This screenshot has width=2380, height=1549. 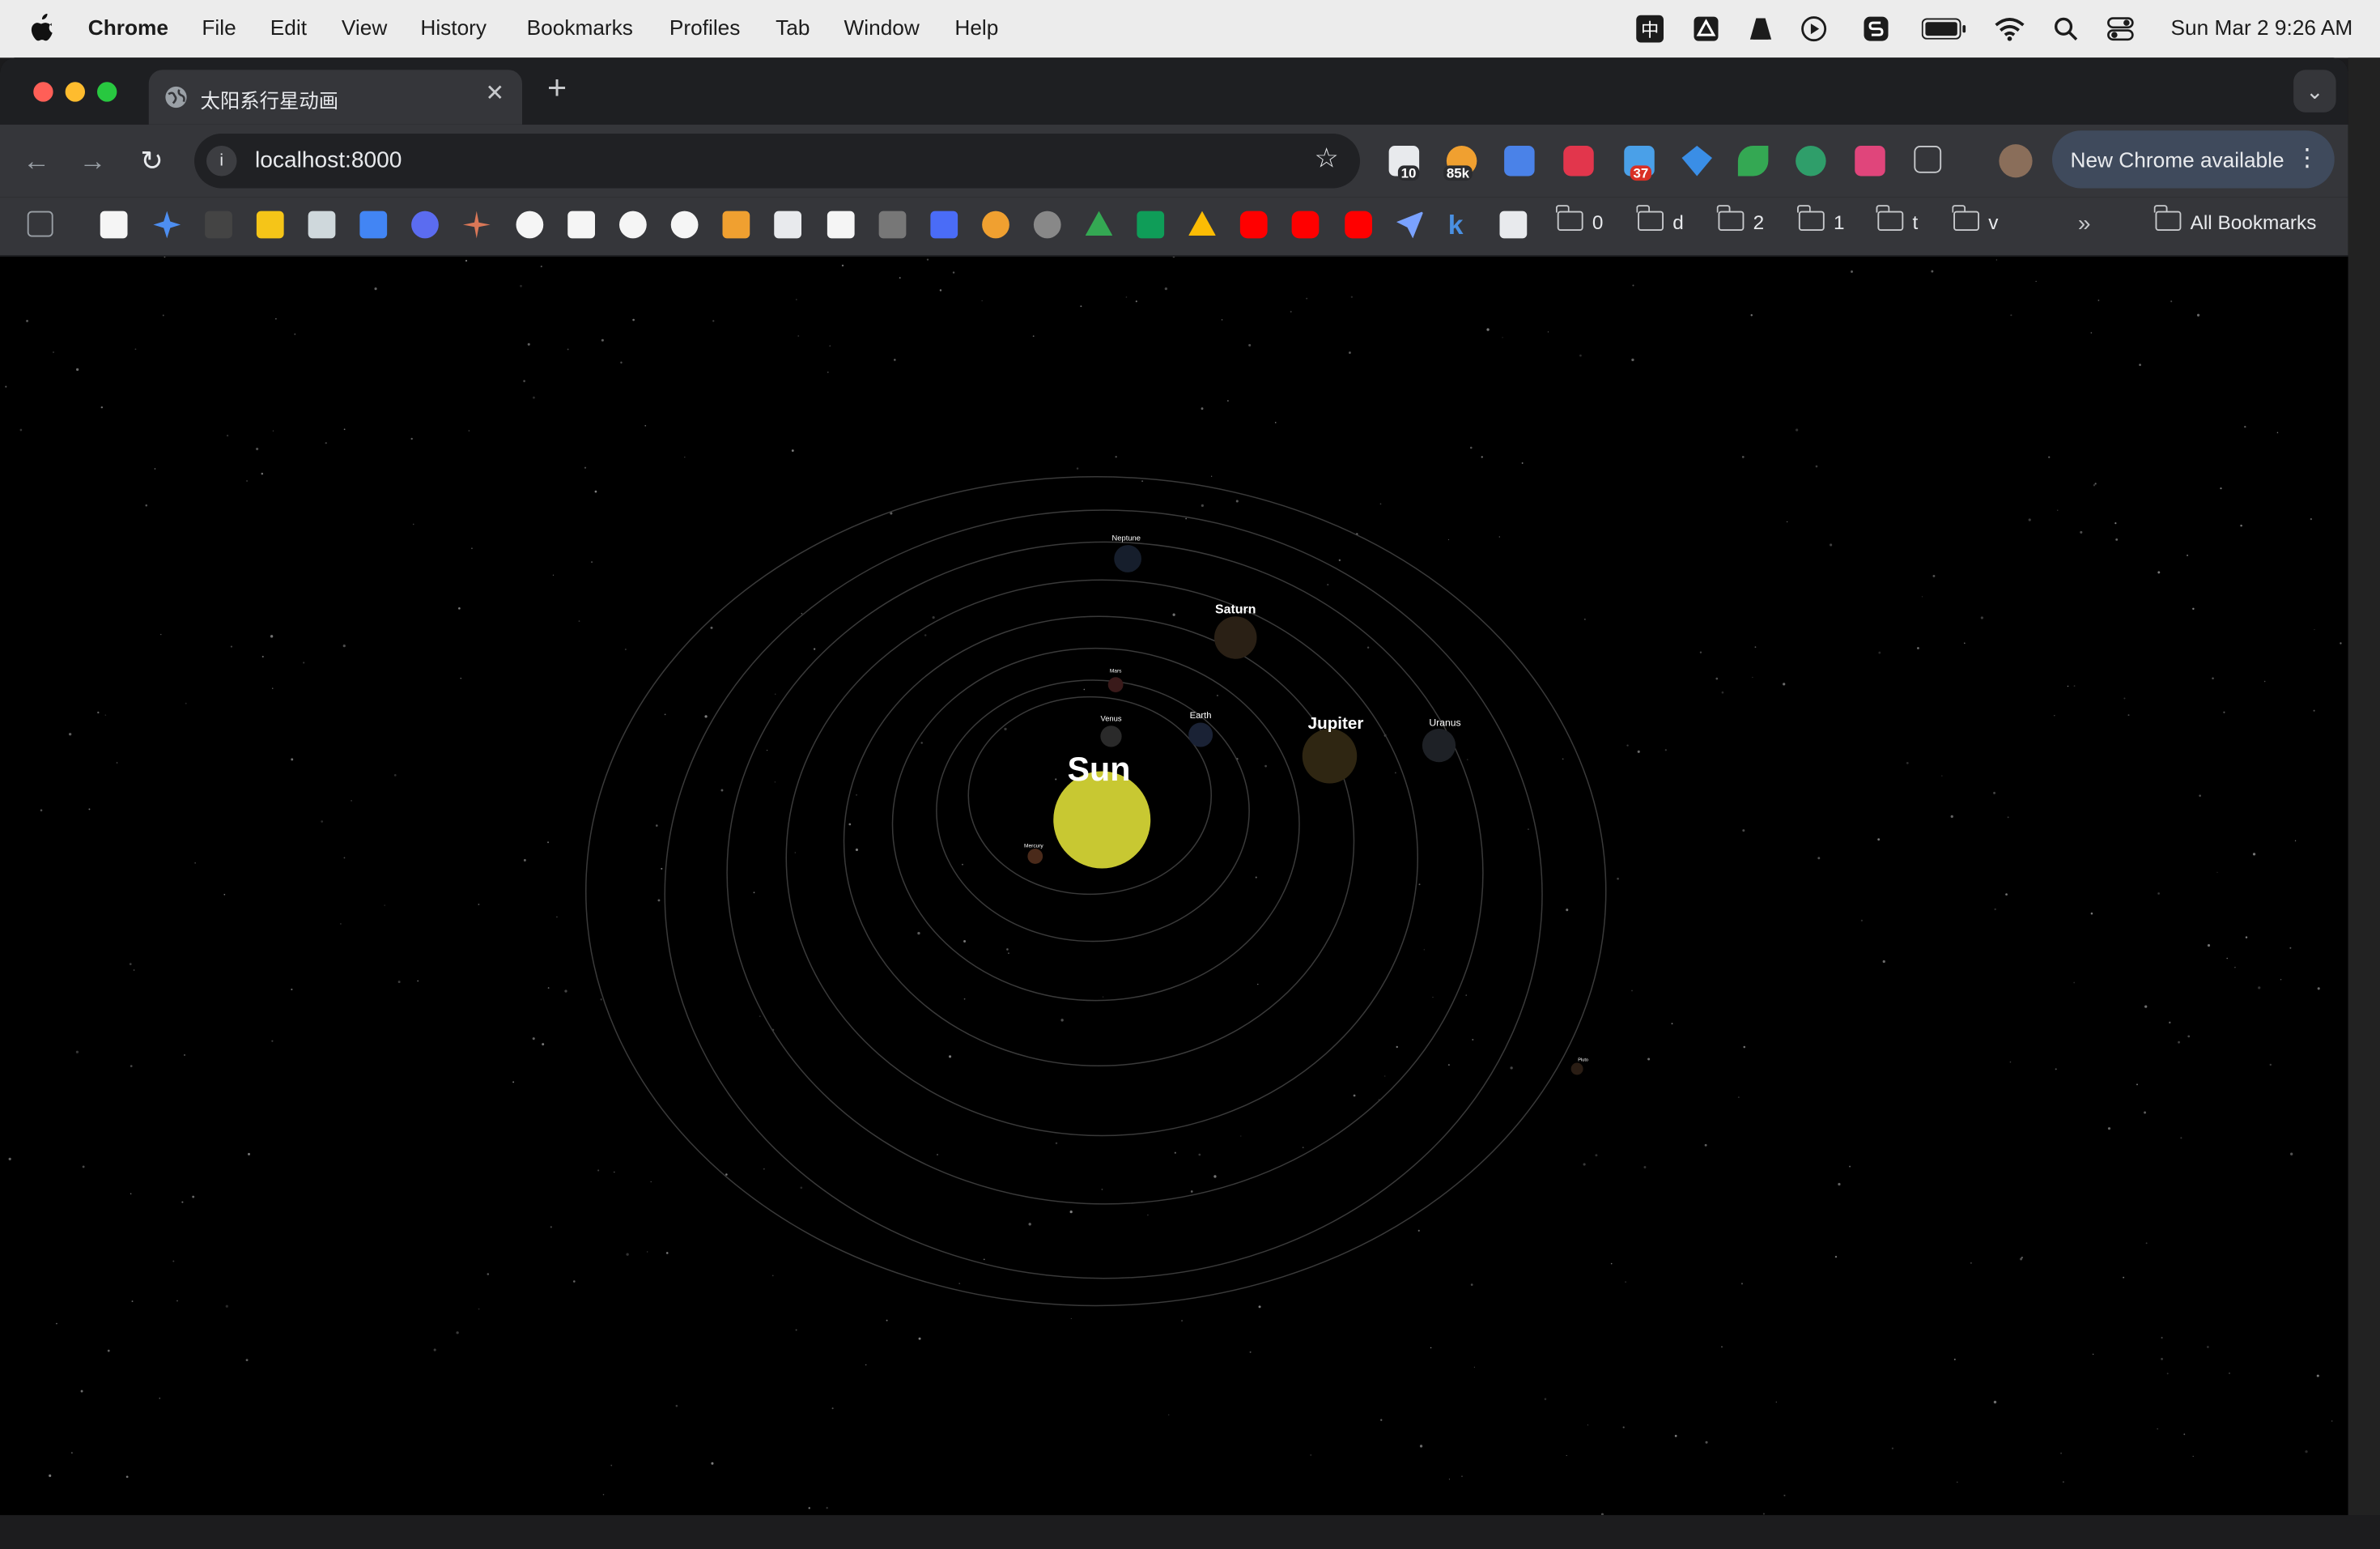 What do you see at coordinates (1697, 162) in the screenshot?
I see `extension-gem-icon` at bounding box center [1697, 162].